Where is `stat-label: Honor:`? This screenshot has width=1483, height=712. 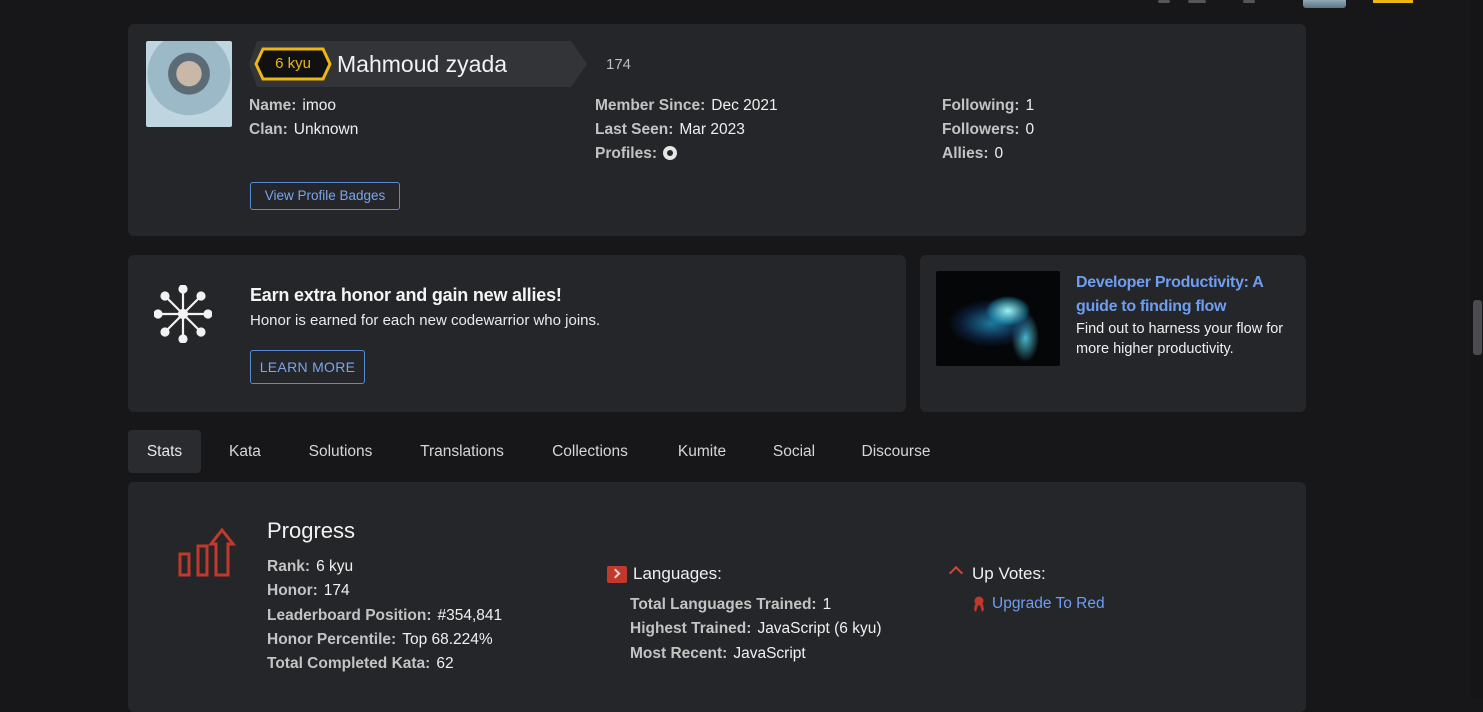 stat-label: Honor: is located at coordinates (292, 591).